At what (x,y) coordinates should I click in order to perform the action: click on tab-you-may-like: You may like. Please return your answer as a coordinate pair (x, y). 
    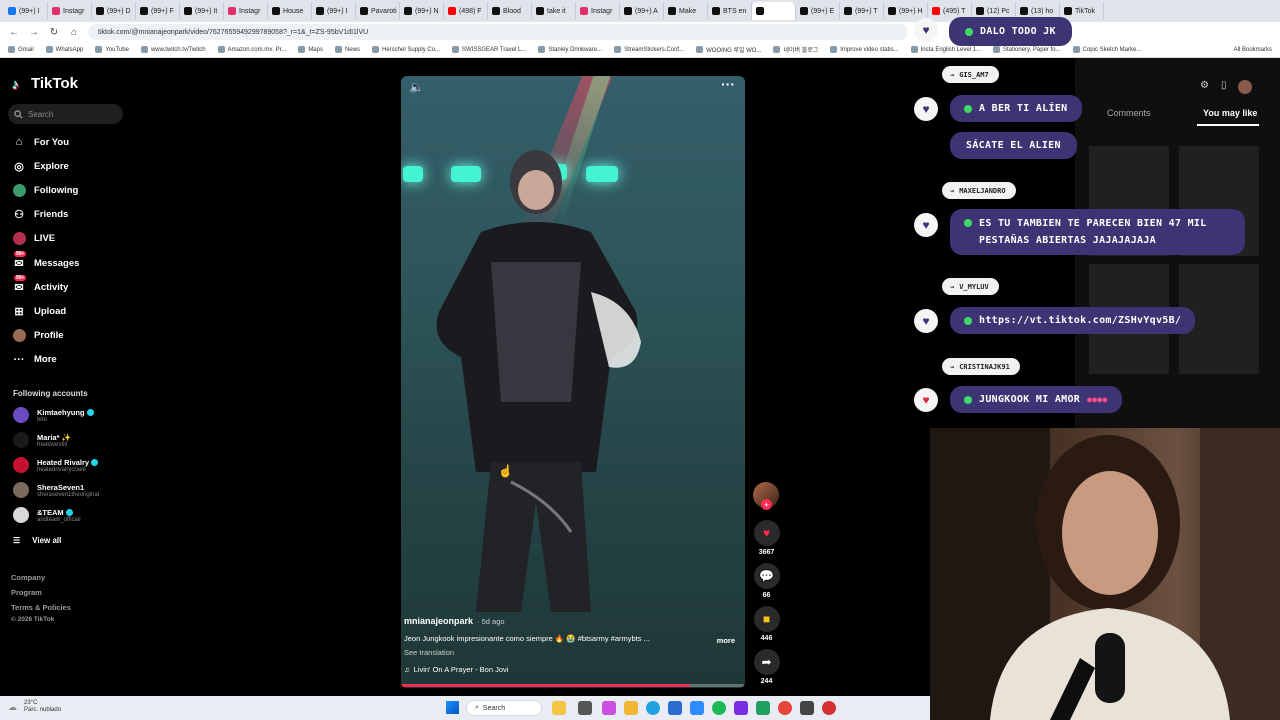
    Looking at the image, I should click on (1230, 113).